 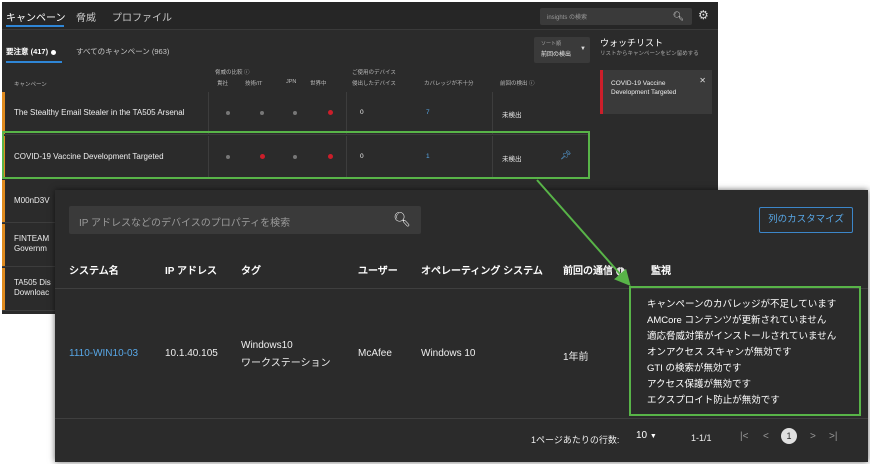 I want to click on header-last-comm: 前回の通信 i, so click(x=594, y=269).